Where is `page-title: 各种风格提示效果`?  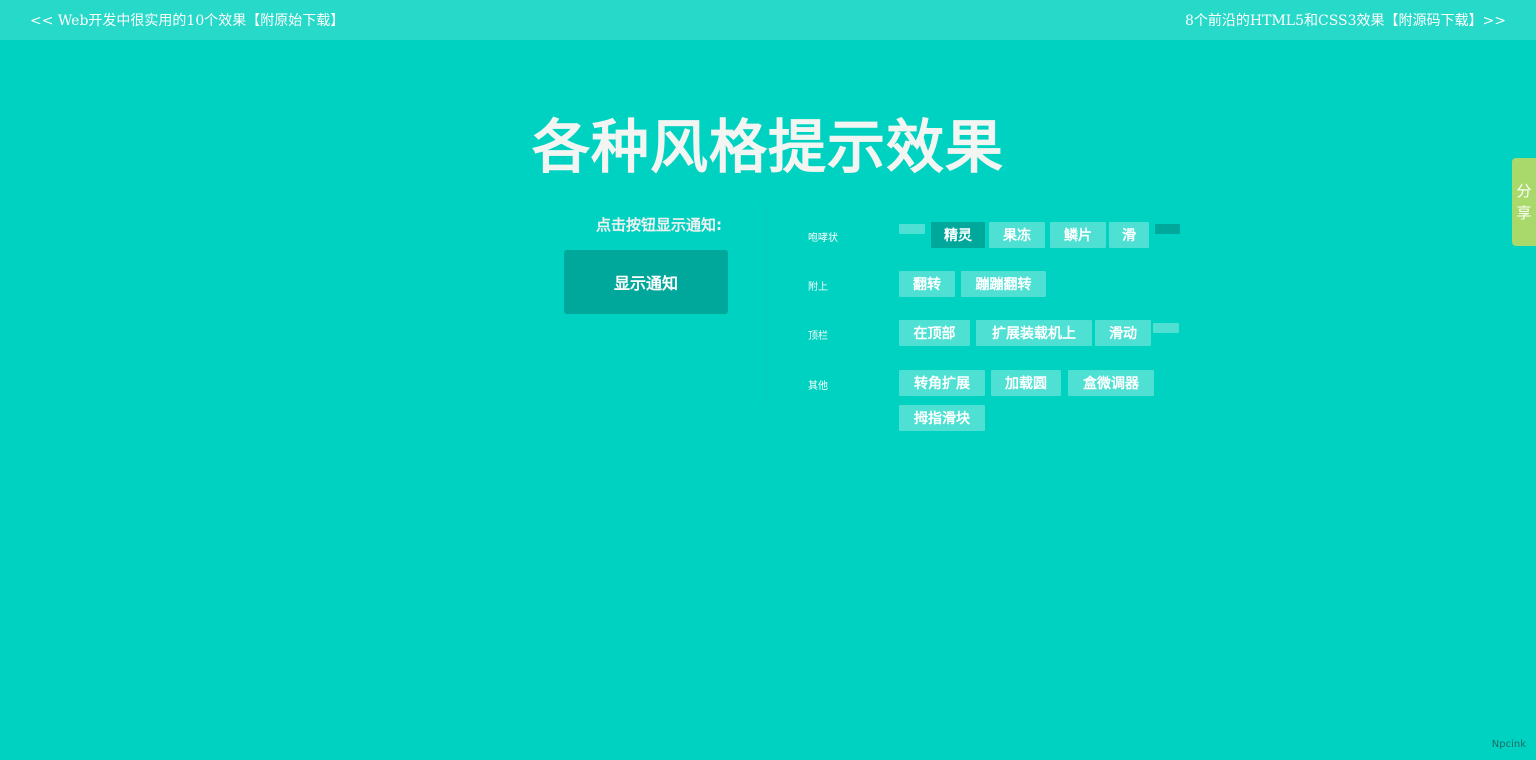 page-title: 各种风格提示效果 is located at coordinates (767, 147).